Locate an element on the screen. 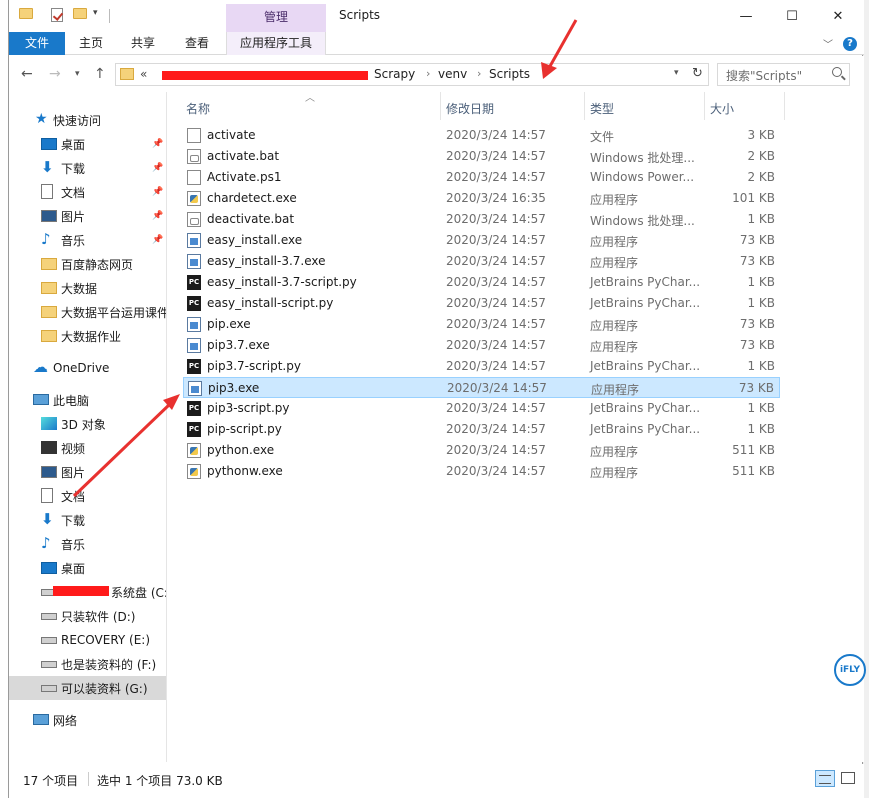 This screenshot has height=798, width=869. sidebar-item-quick-0: 桌面 📌 is located at coordinates (87, 144).